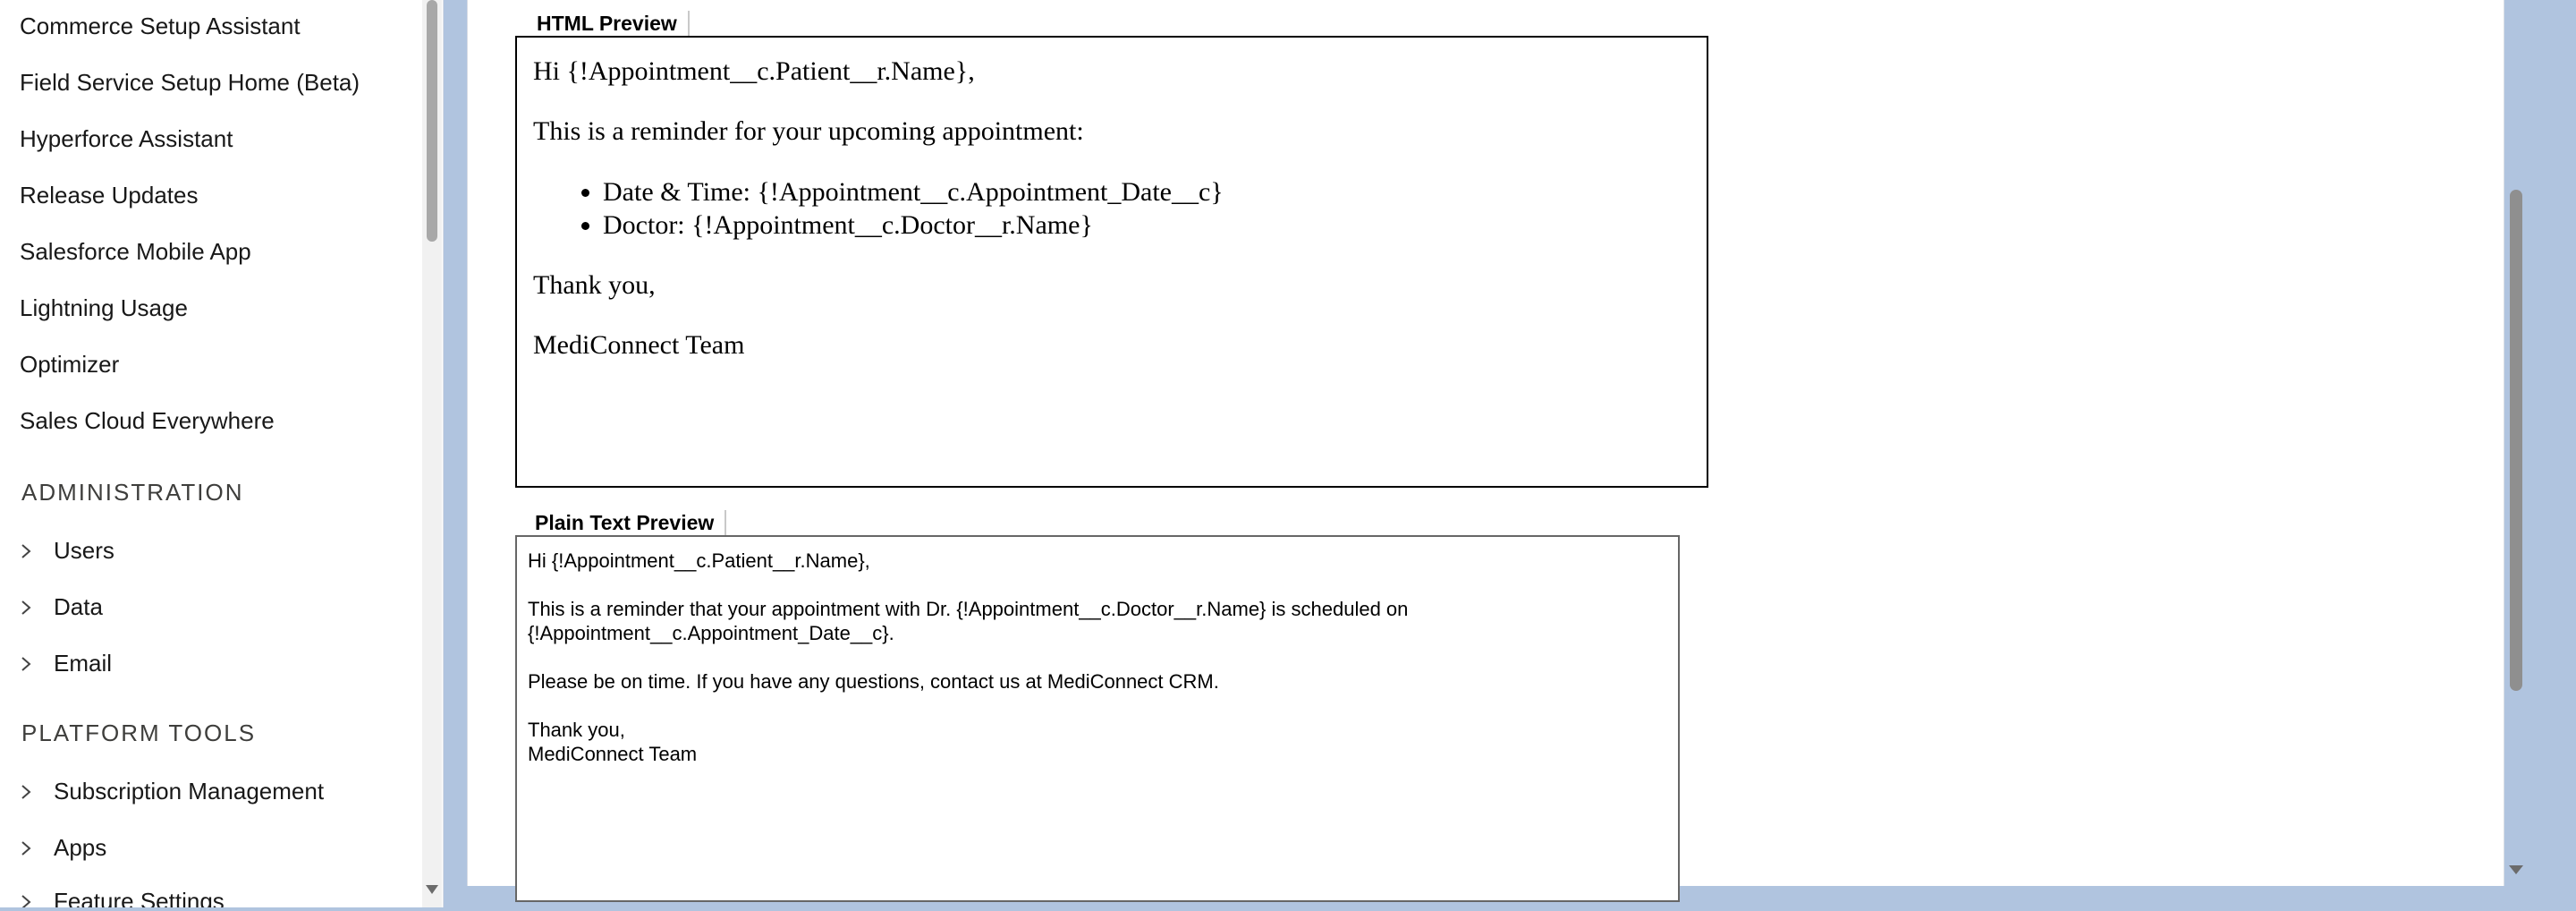  Describe the element at coordinates (594, 285) in the screenshot. I see `preview-closing: Thank you,` at that location.